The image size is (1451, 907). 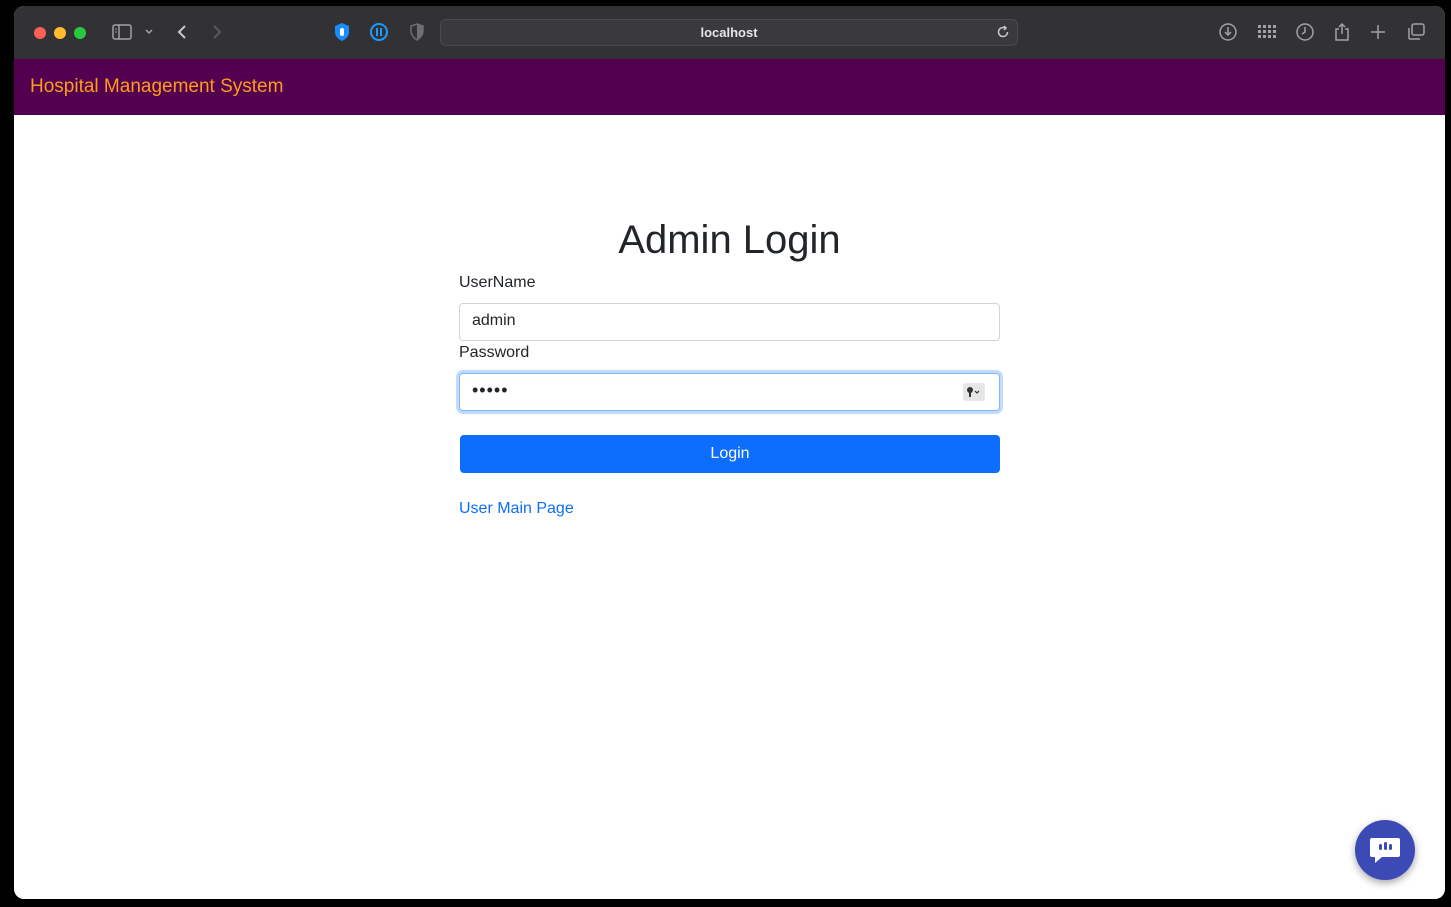 What do you see at coordinates (1228, 32) in the screenshot?
I see `download-icon` at bounding box center [1228, 32].